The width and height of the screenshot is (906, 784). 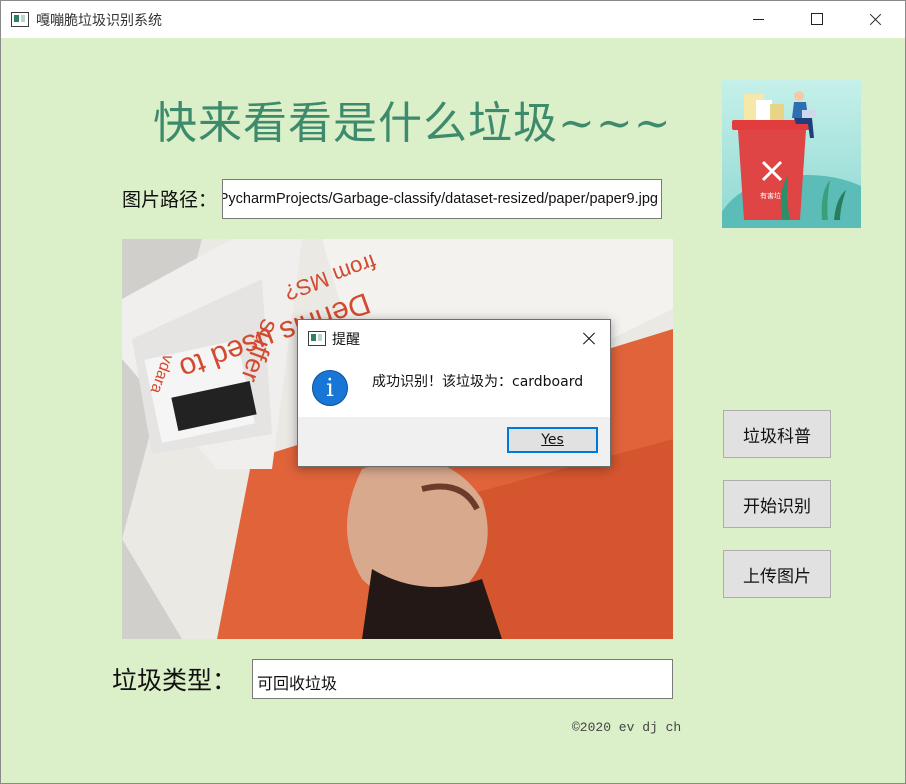 I want to click on message-dialog: 提醒 i 成功识别！该垃圾为：cardboard Yes, so click(x=454, y=393).